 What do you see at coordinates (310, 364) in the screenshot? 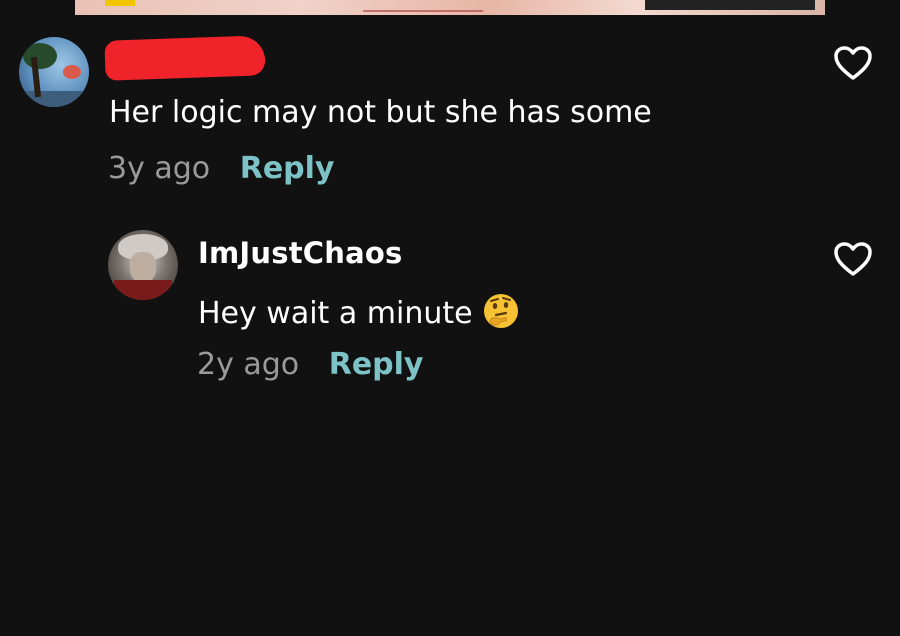
I see `comment-meta: 2y ago Reply` at bounding box center [310, 364].